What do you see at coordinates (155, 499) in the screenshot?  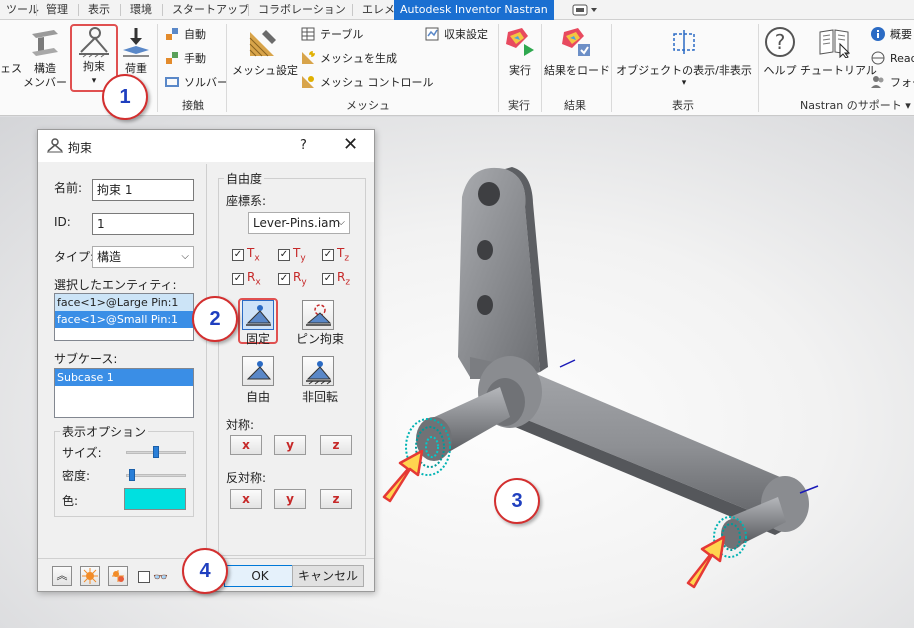 I see `color-swatch` at bounding box center [155, 499].